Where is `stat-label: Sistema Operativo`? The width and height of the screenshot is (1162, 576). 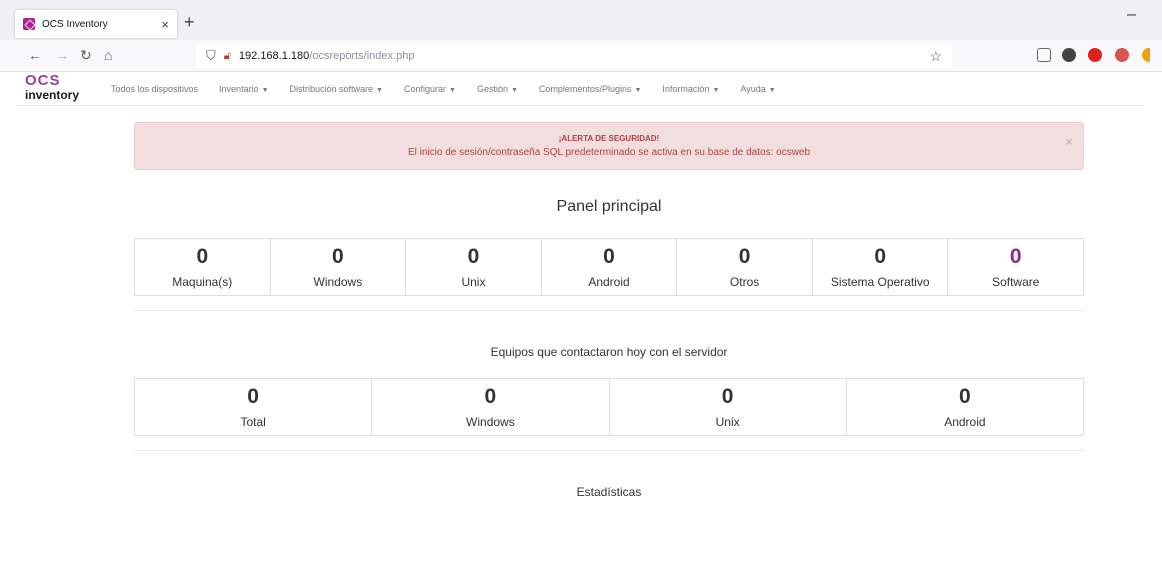
stat-label: Sistema Operativo is located at coordinates (880, 282).